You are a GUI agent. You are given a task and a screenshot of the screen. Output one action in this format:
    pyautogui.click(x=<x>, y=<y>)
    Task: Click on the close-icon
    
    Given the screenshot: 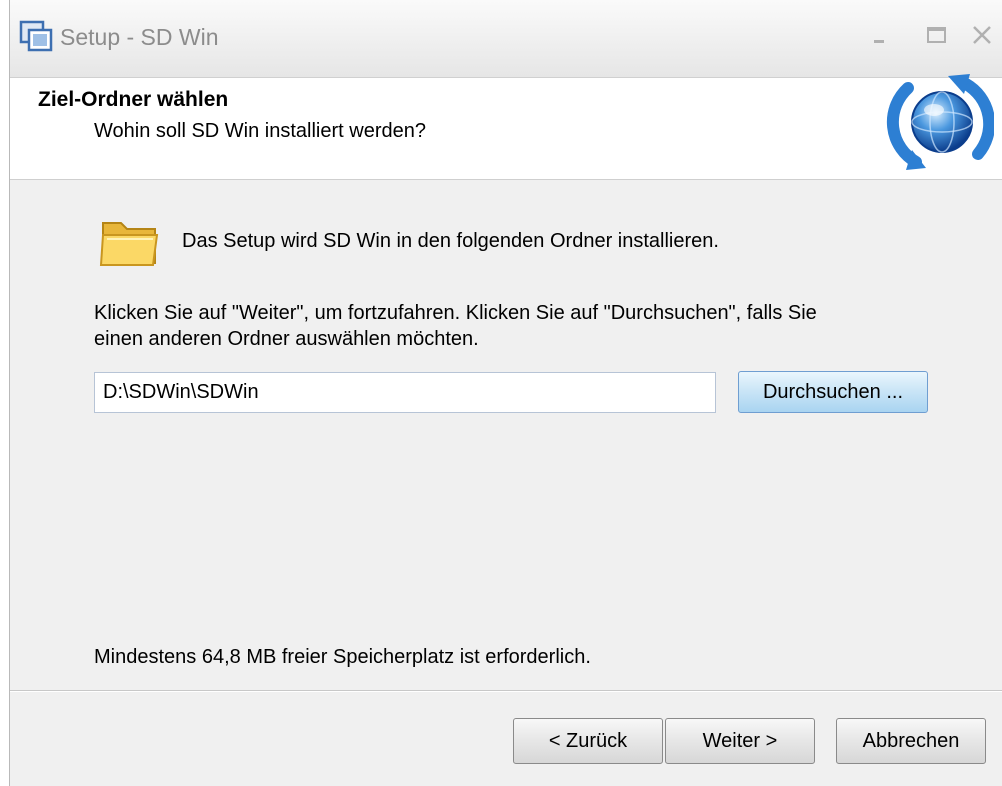 What is the action you would take?
    pyautogui.click(x=982, y=35)
    